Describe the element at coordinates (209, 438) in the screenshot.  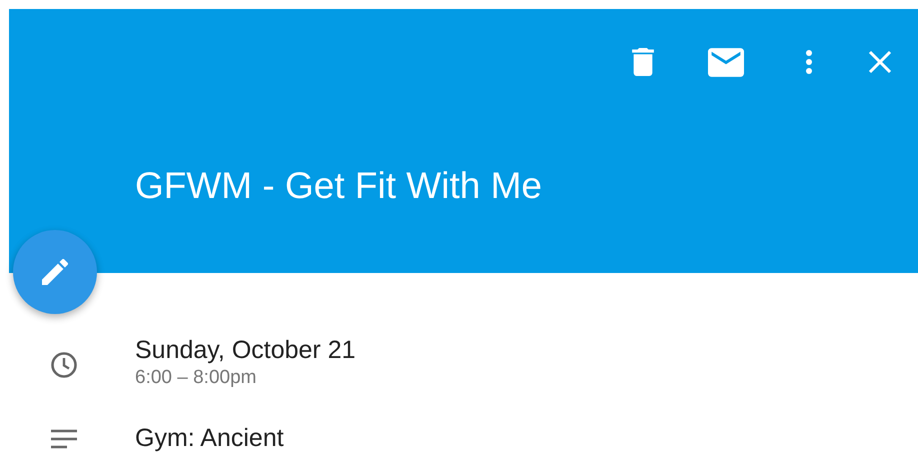
I see `detail-text: Gym: Ancient` at that location.